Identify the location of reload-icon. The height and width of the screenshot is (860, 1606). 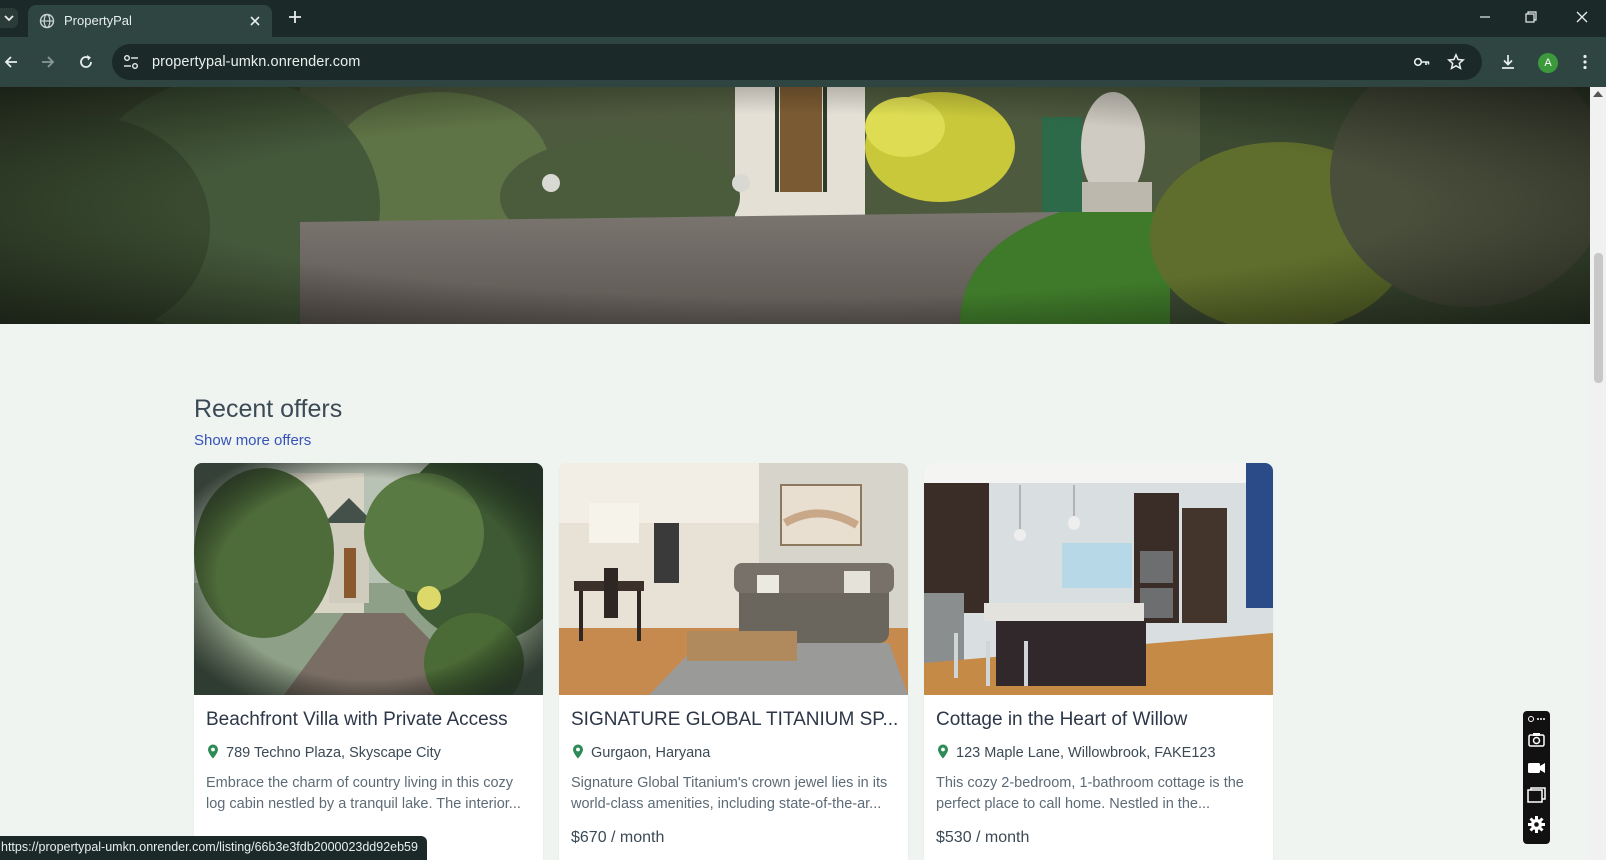
(86, 62).